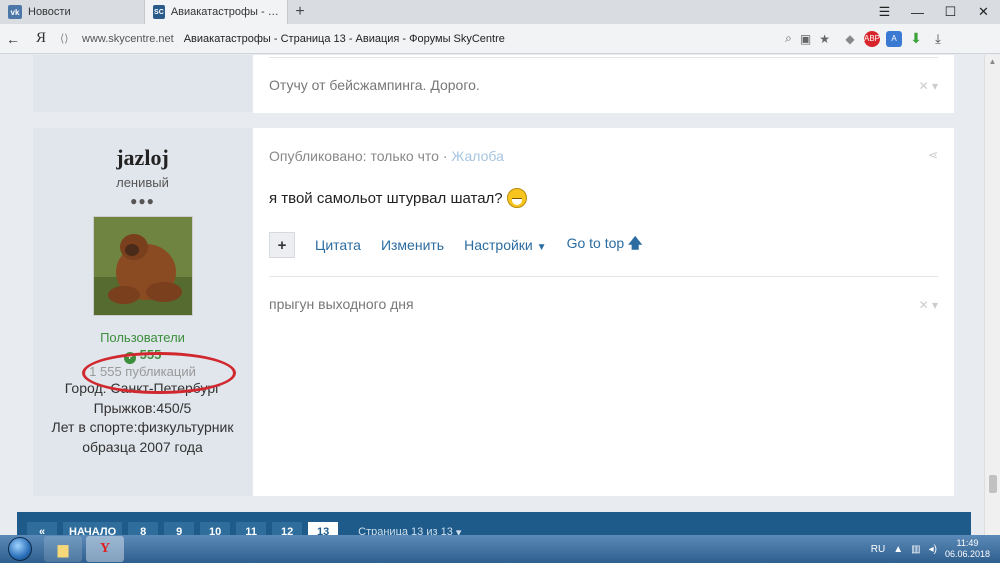 The height and width of the screenshot is (563, 1000). Describe the element at coordinates (917, 12) in the screenshot. I see `minimize-icon: —` at that location.